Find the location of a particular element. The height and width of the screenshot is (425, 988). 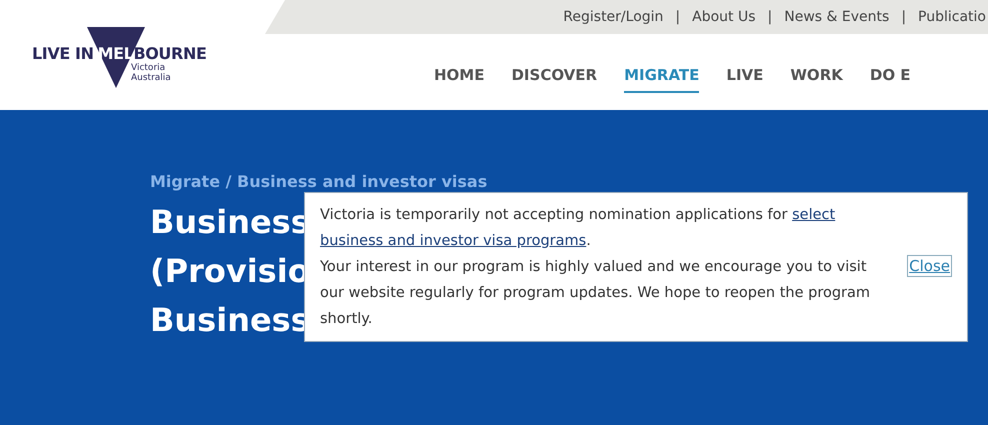

nav-tab: HOME is located at coordinates (459, 78).